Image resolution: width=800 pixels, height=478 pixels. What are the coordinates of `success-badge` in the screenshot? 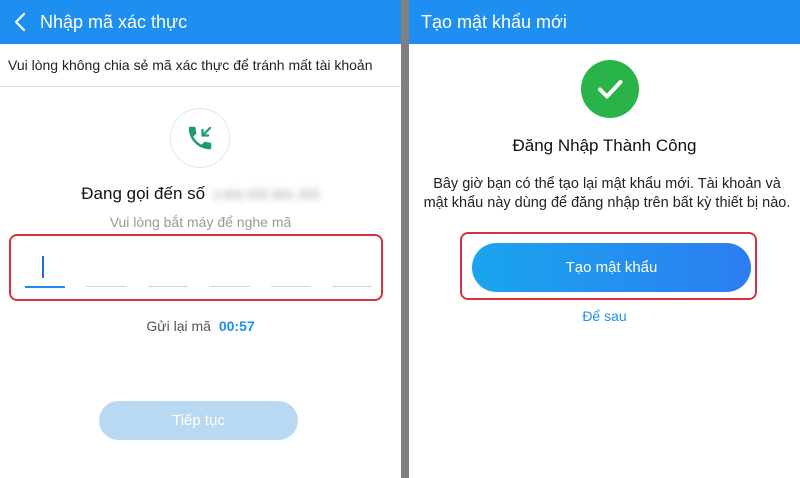 It's located at (610, 89).